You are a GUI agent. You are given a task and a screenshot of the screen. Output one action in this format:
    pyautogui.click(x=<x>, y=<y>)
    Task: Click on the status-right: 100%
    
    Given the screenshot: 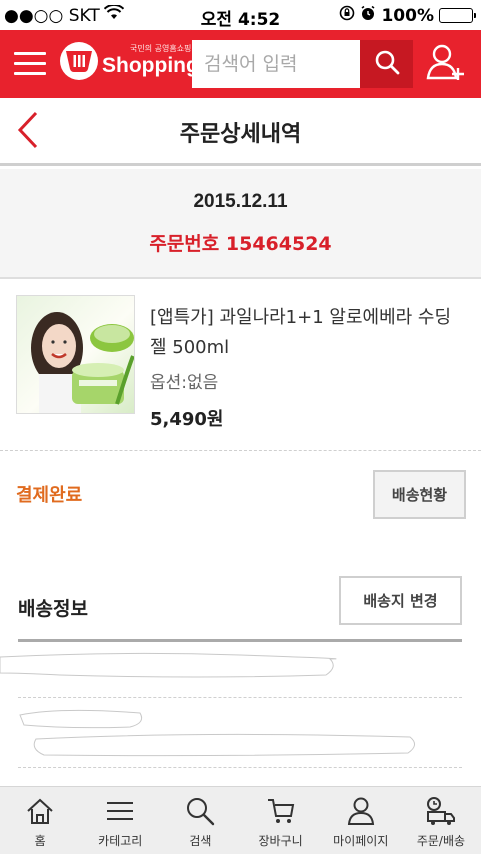 What is the action you would take?
    pyautogui.click(x=407, y=15)
    